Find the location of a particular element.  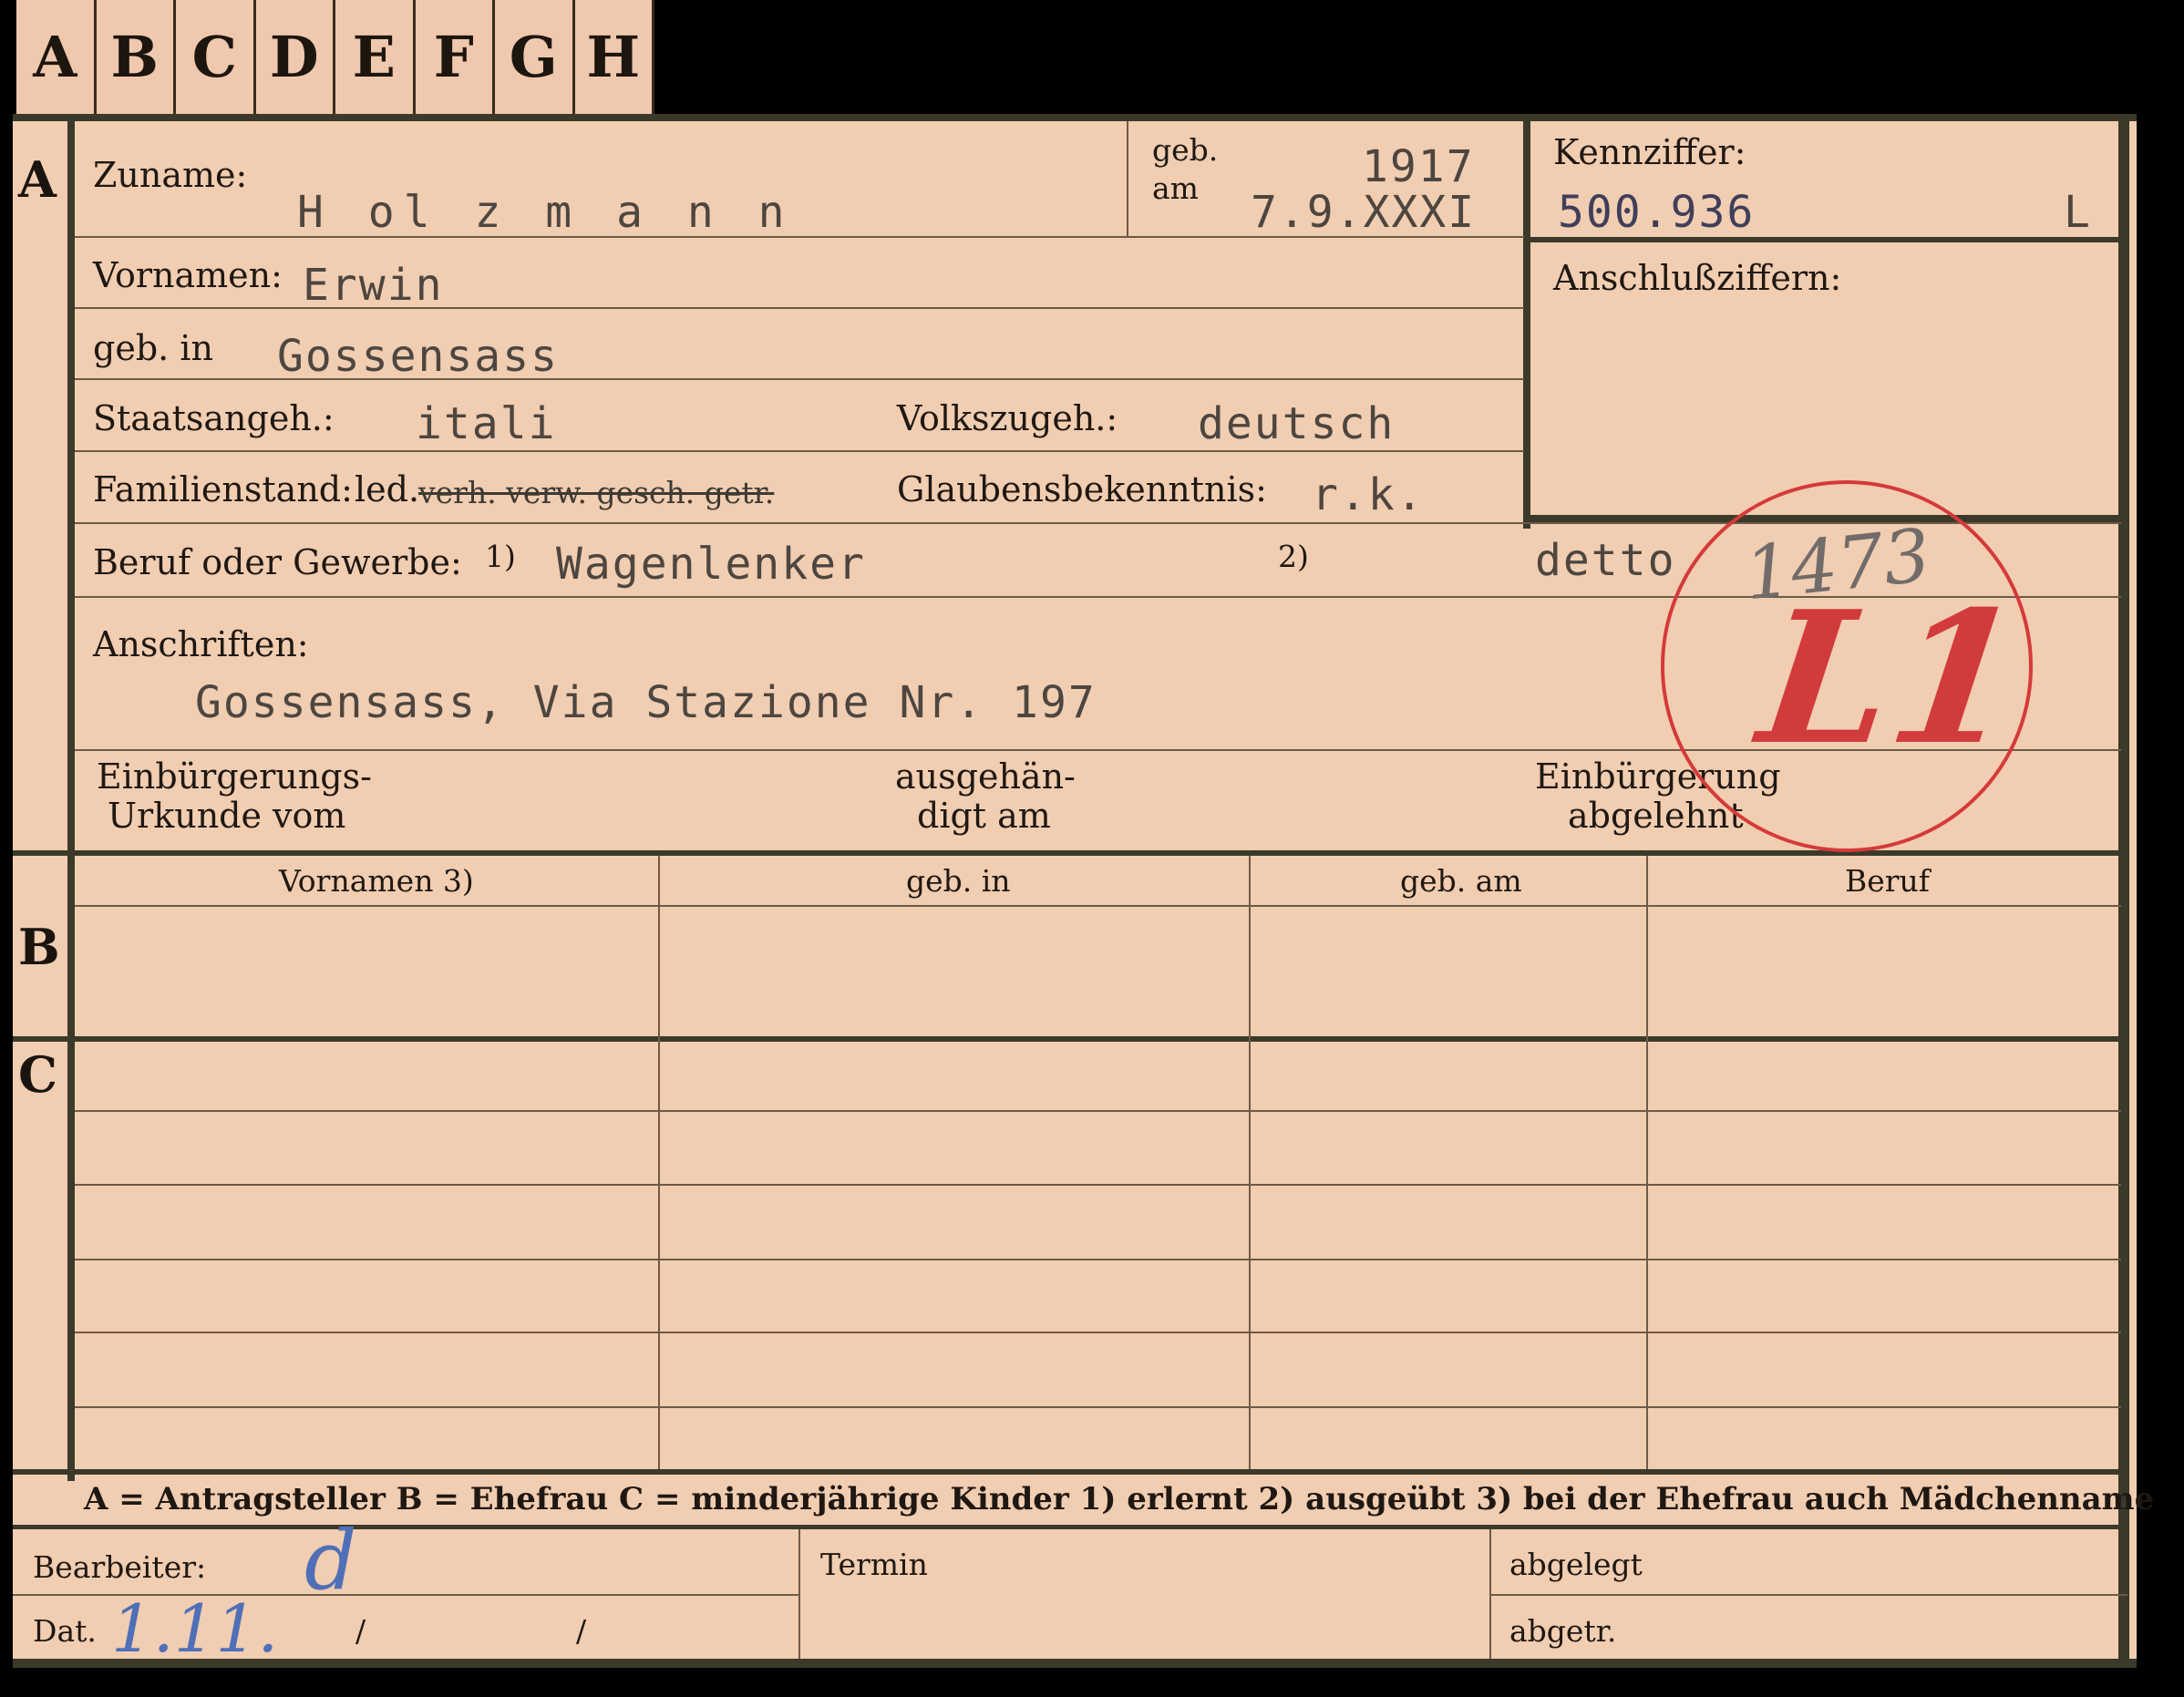

id-number-label: Kennziffer: is located at coordinates (1650, 152).